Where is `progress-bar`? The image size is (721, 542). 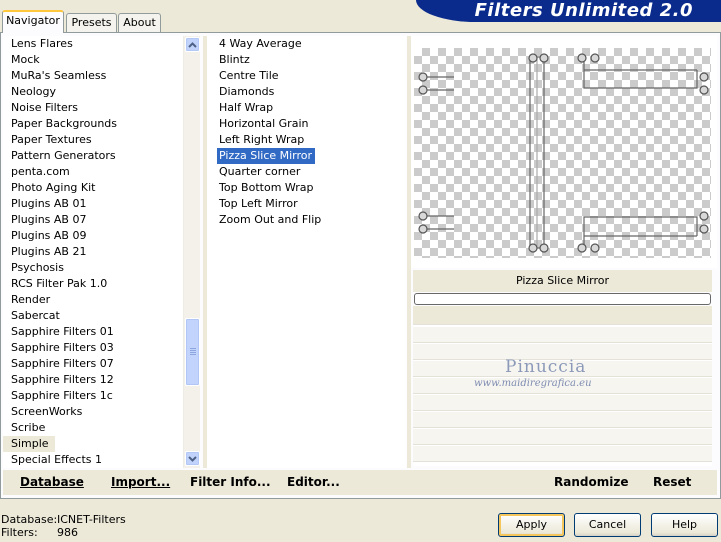
progress-bar is located at coordinates (562, 299).